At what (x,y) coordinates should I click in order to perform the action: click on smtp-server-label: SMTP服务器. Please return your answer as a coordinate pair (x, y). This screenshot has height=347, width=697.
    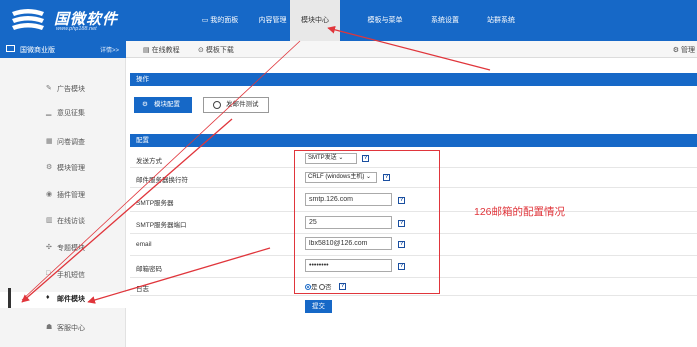
    Looking at the image, I should click on (155, 203).